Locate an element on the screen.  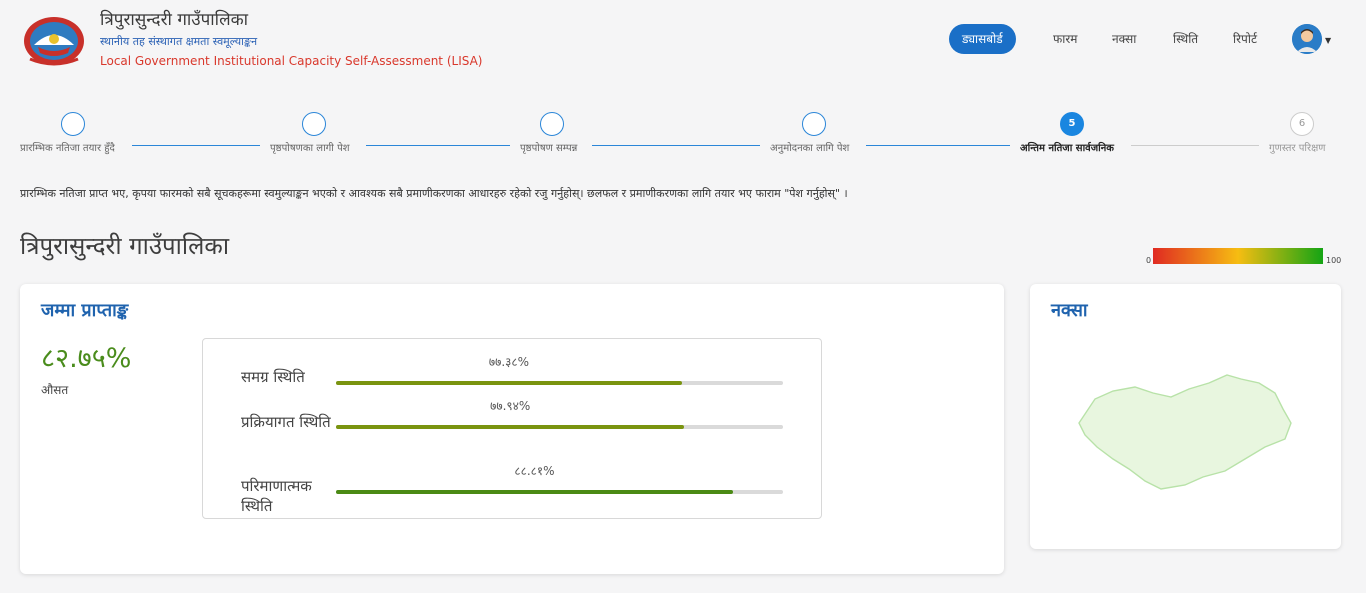
map-card: नक्सा is located at coordinates (1185, 416).